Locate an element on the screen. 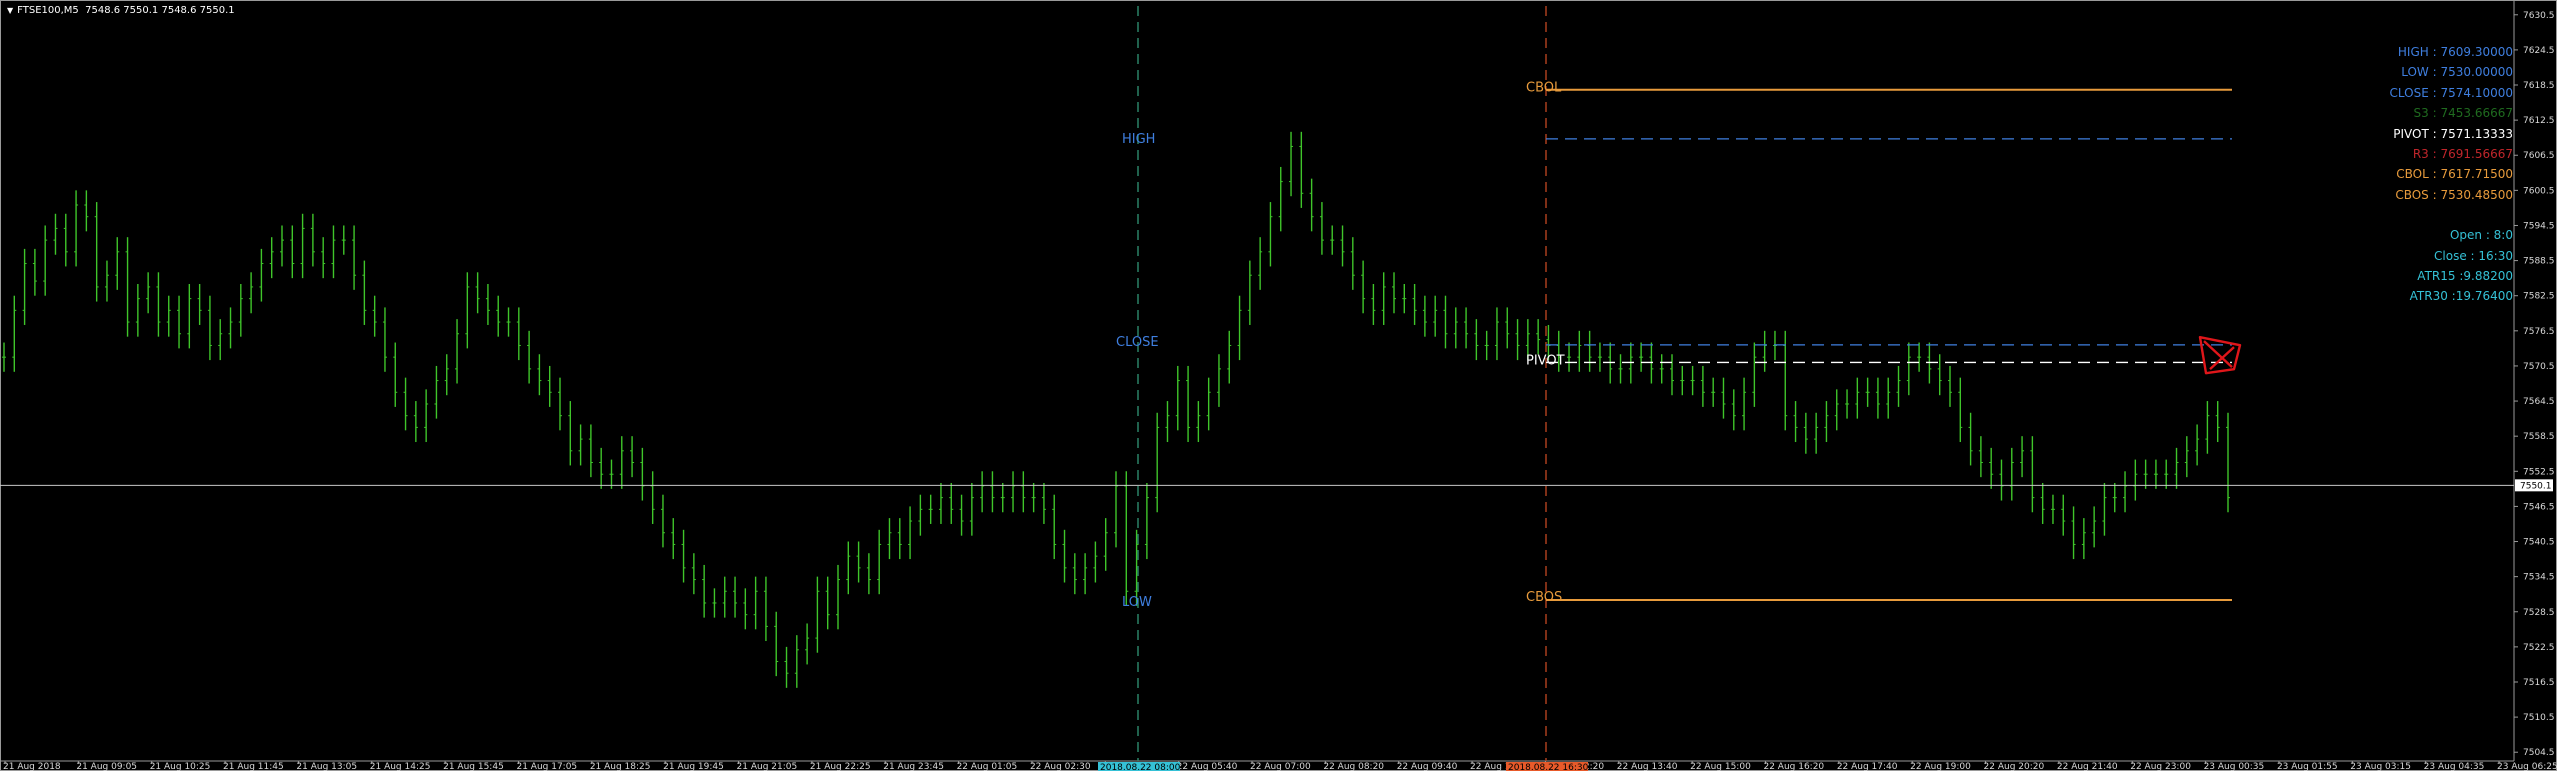  time-tick-label: 21 Aug 22:25 is located at coordinates (840, 766).